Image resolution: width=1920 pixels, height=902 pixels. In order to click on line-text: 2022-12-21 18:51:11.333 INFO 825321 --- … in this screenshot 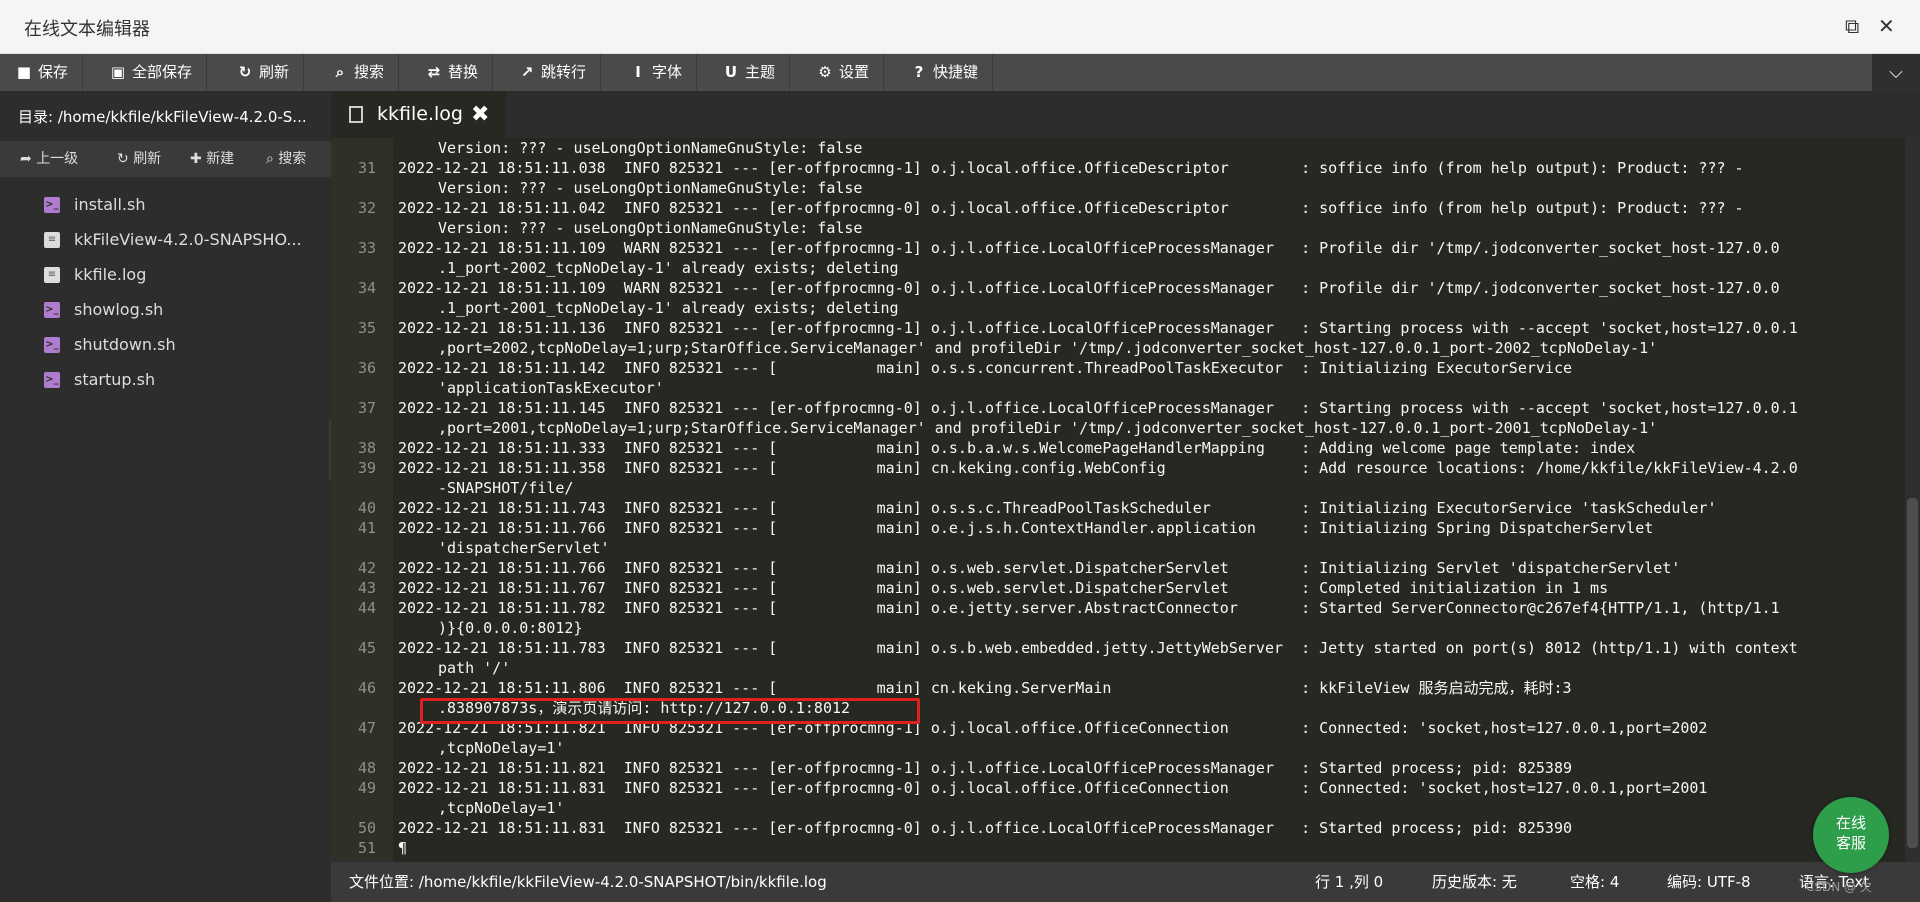, I will do `click(1017, 448)`.